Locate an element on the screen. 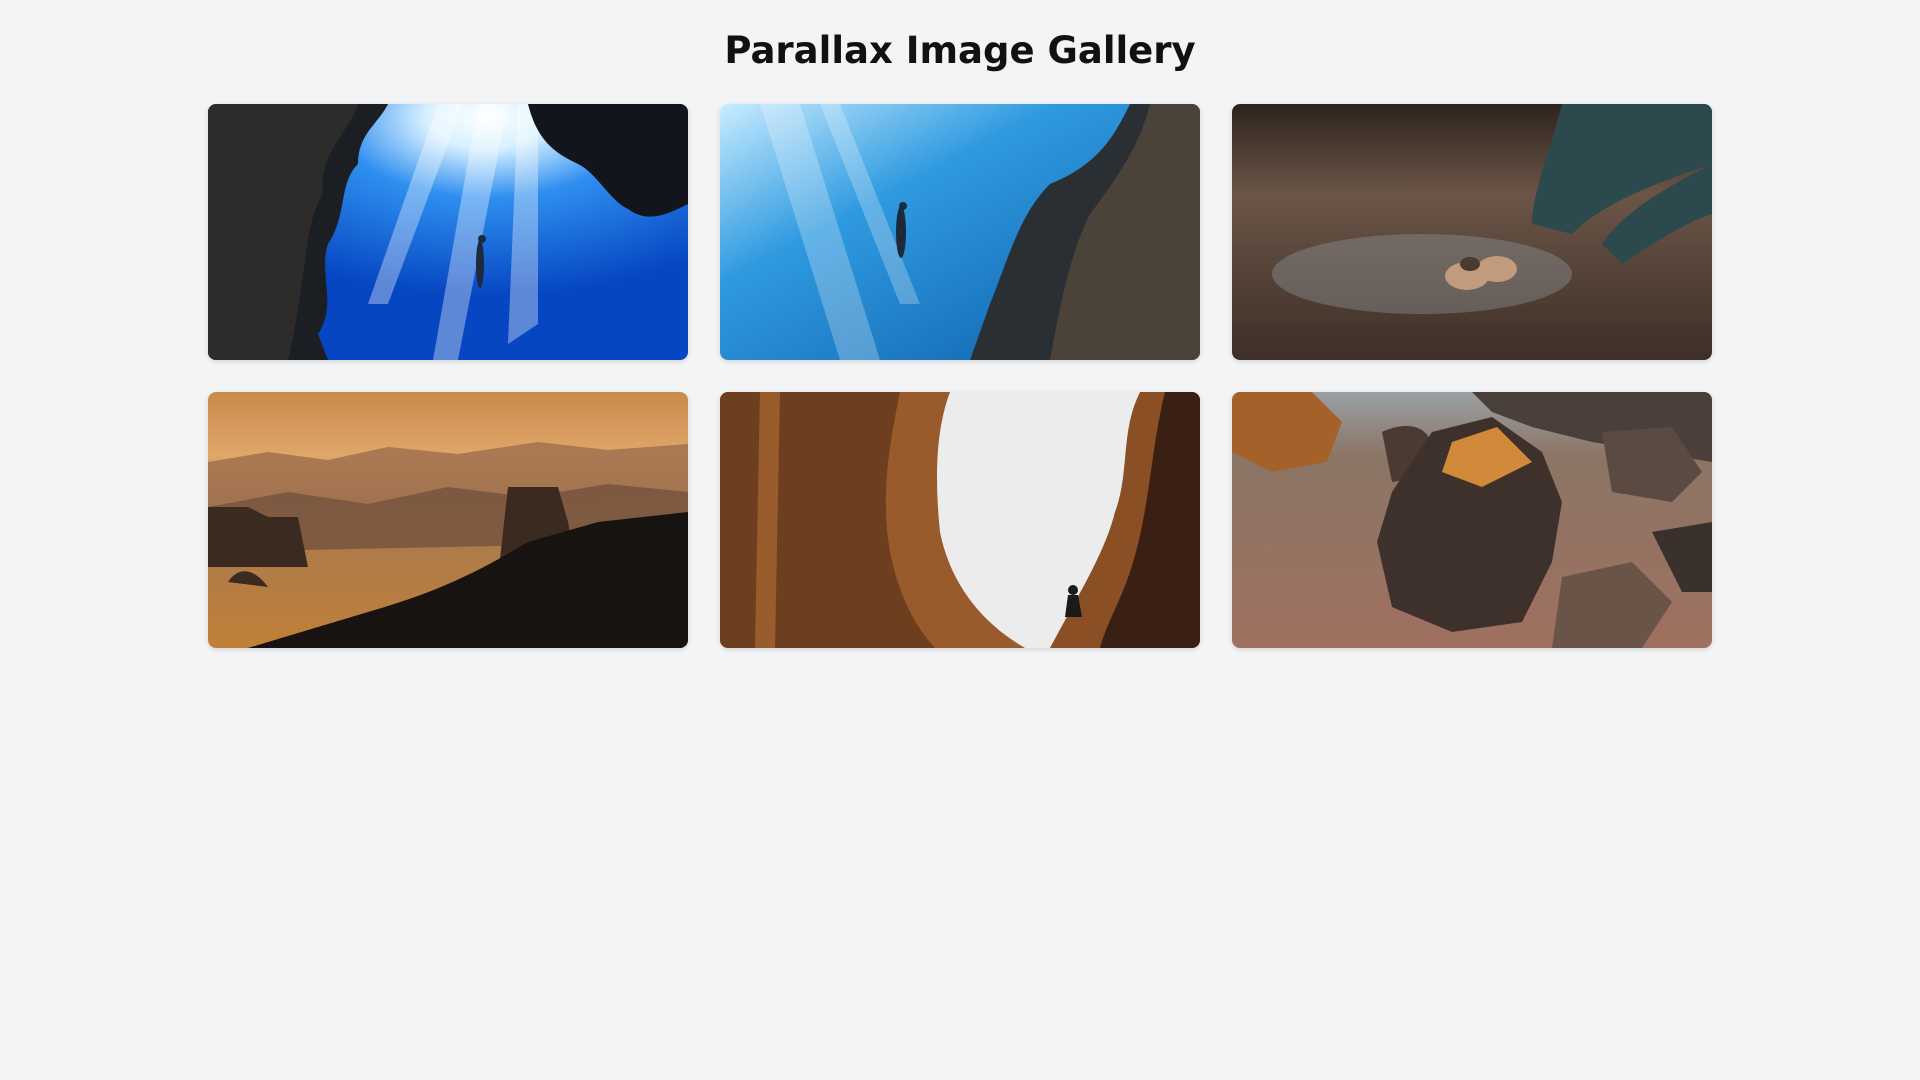 The width and height of the screenshot is (1920, 1080). freediver-reef-wall-image is located at coordinates (960, 232).